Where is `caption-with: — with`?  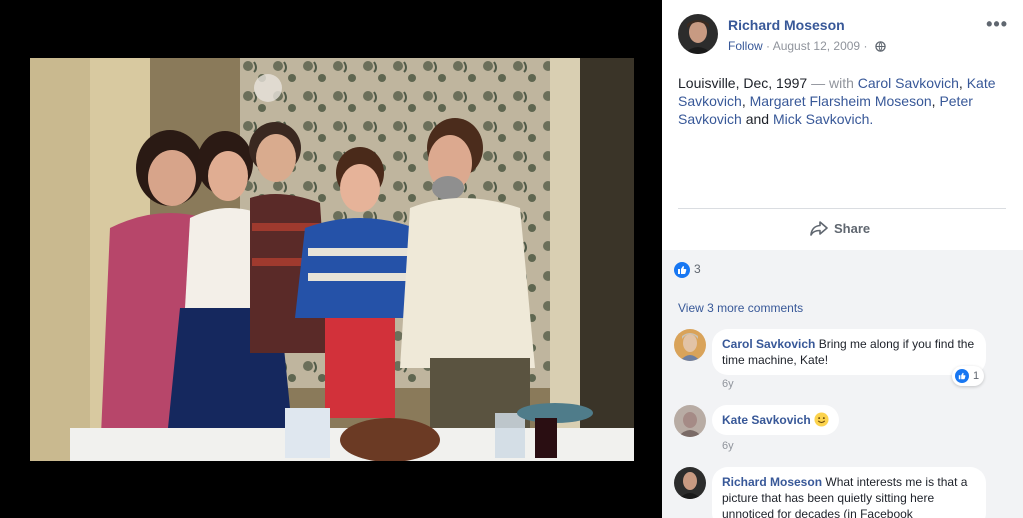
caption-with: — with is located at coordinates (832, 83).